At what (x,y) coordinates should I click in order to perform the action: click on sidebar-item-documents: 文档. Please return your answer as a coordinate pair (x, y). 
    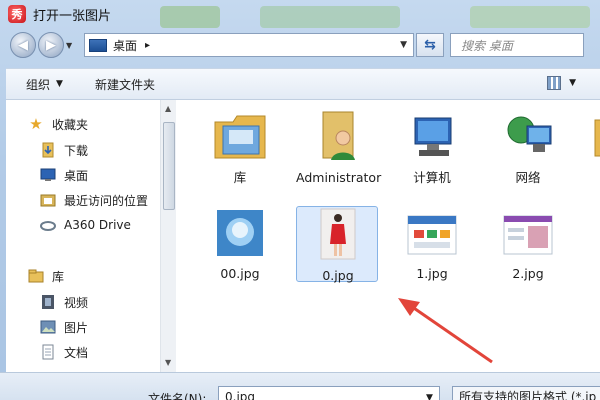
    Looking at the image, I should click on (64, 352).